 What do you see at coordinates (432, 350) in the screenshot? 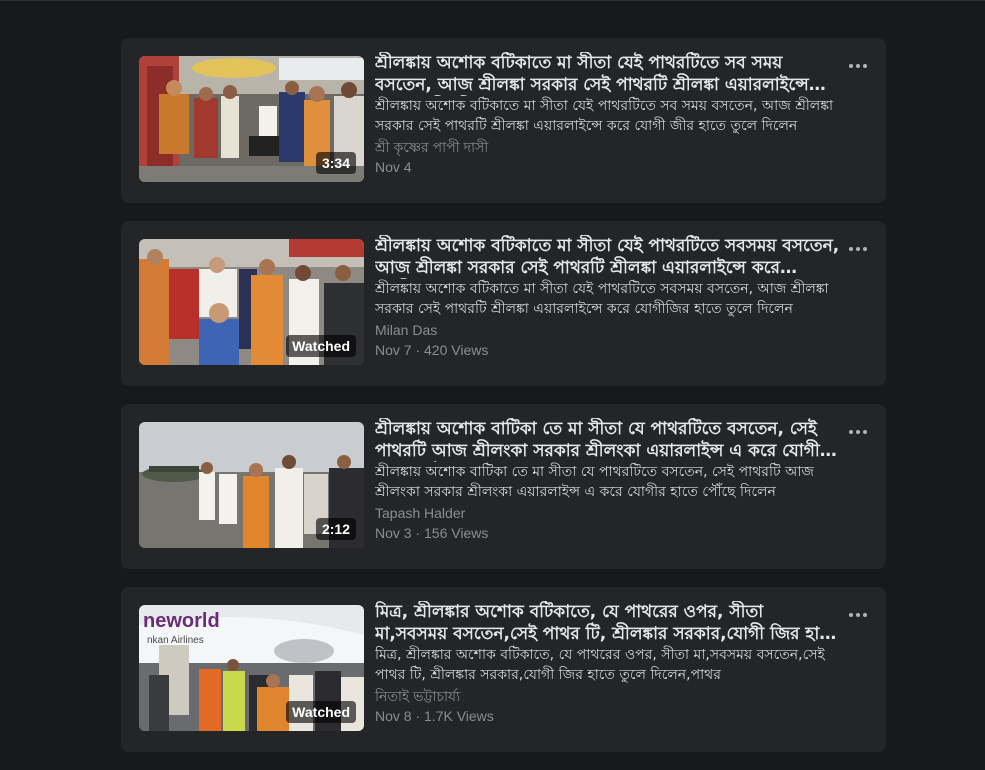
I see `video-meta: Nov 7 · 420 Views` at bounding box center [432, 350].